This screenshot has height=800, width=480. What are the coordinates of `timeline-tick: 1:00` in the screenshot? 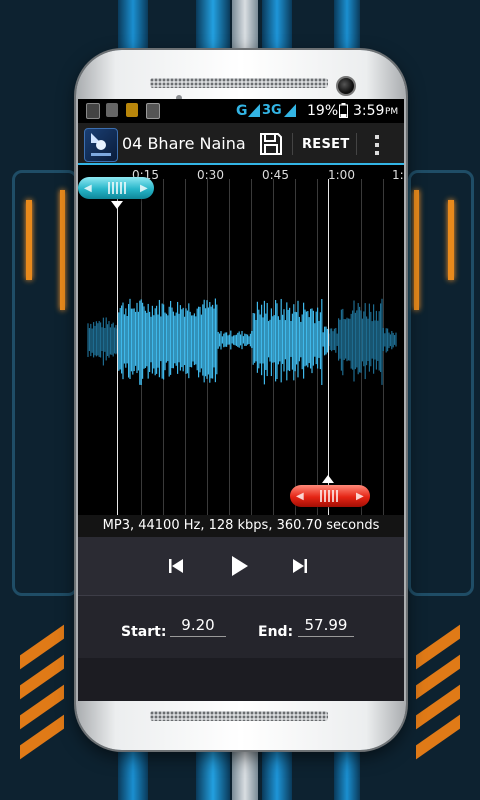 It's located at (341, 175).